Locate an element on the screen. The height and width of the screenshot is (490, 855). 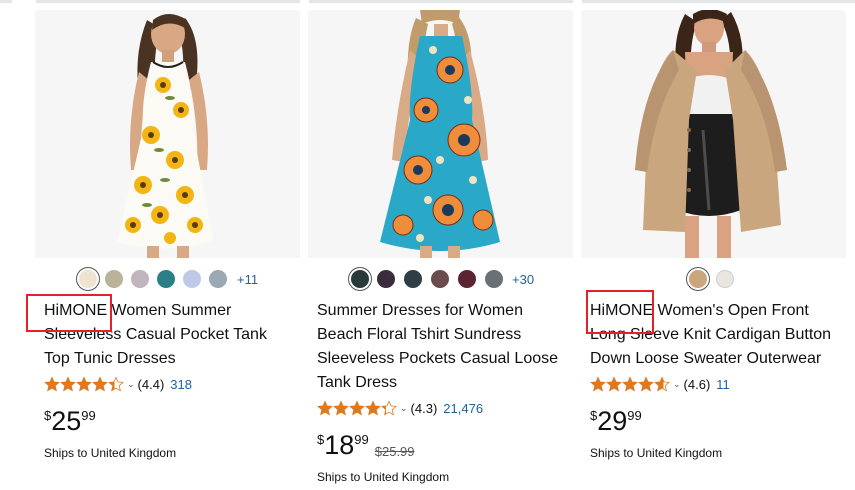
price: $ 18 99 $25.99 is located at coordinates (366, 446).